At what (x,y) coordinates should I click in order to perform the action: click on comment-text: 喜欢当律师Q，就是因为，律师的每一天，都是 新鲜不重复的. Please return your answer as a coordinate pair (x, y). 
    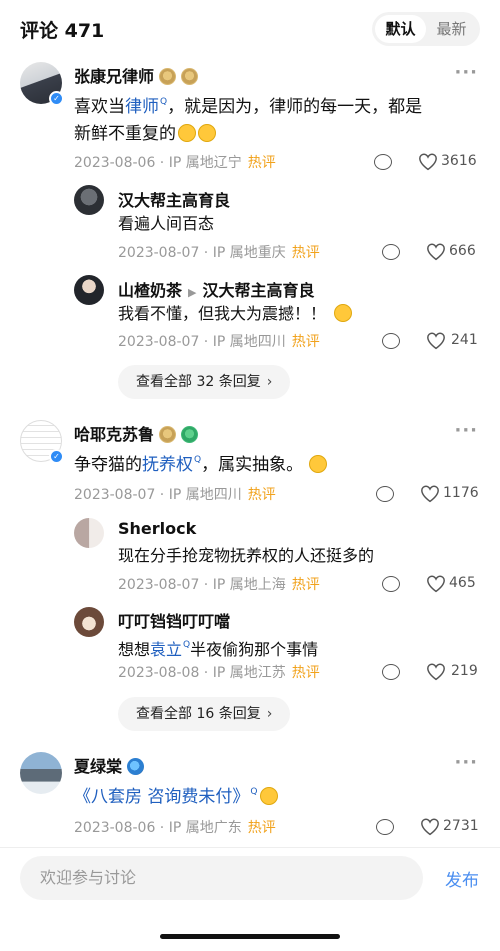
    Looking at the image, I should click on (248, 120).